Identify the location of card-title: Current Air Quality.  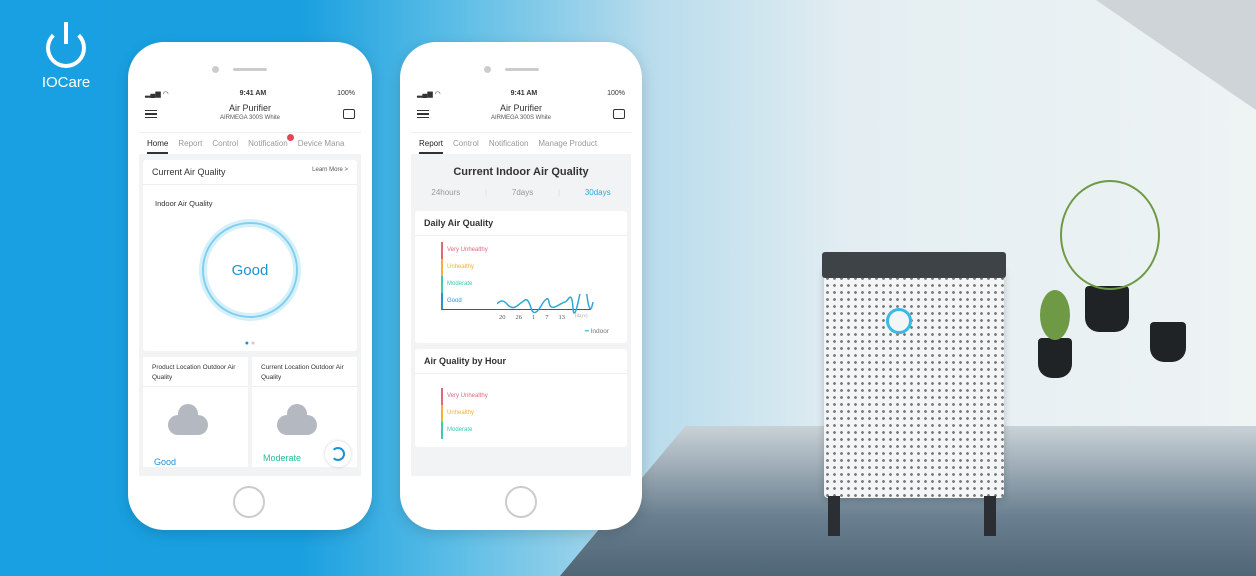
(189, 172).